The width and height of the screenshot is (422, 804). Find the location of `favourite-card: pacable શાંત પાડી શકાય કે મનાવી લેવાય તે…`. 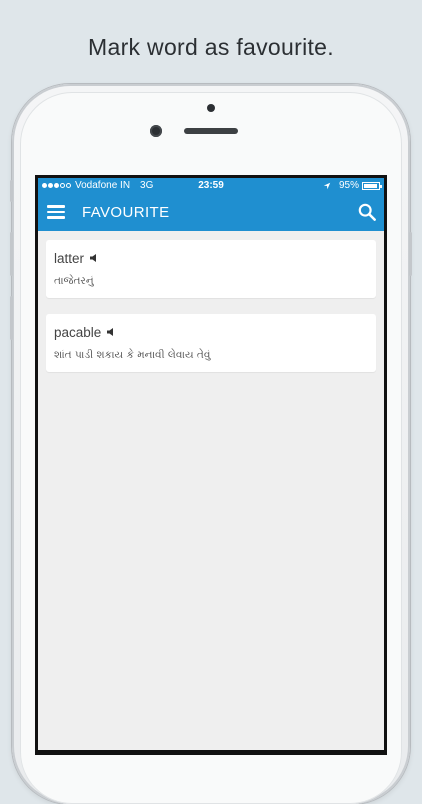

favourite-card: pacable શાંત પાડી શકાય કે મનાવી લેવાય તે… is located at coordinates (211, 343).